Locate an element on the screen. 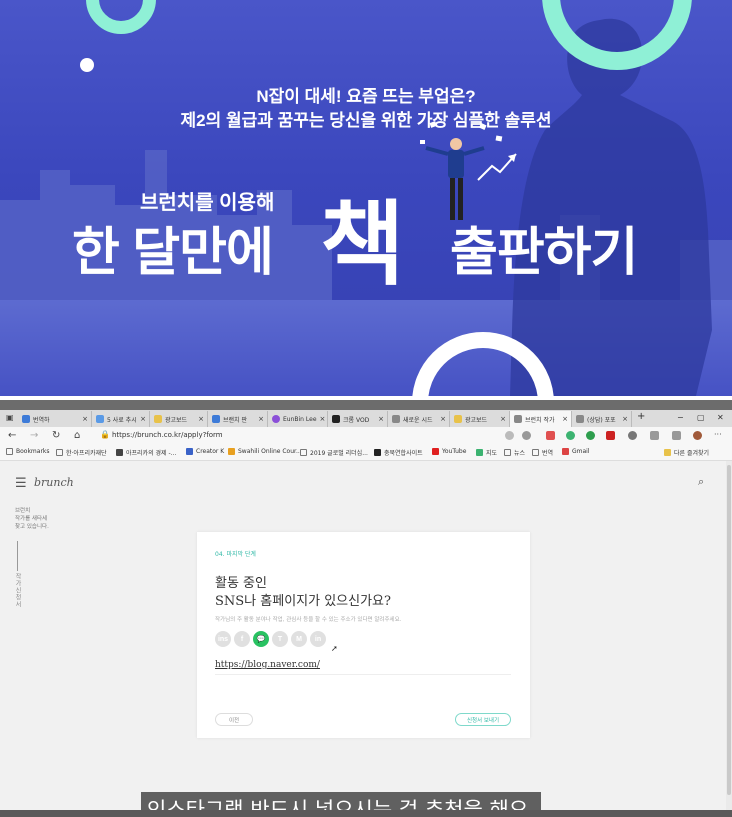  tab-2: 5 사료 추시 × is located at coordinates (121, 419).